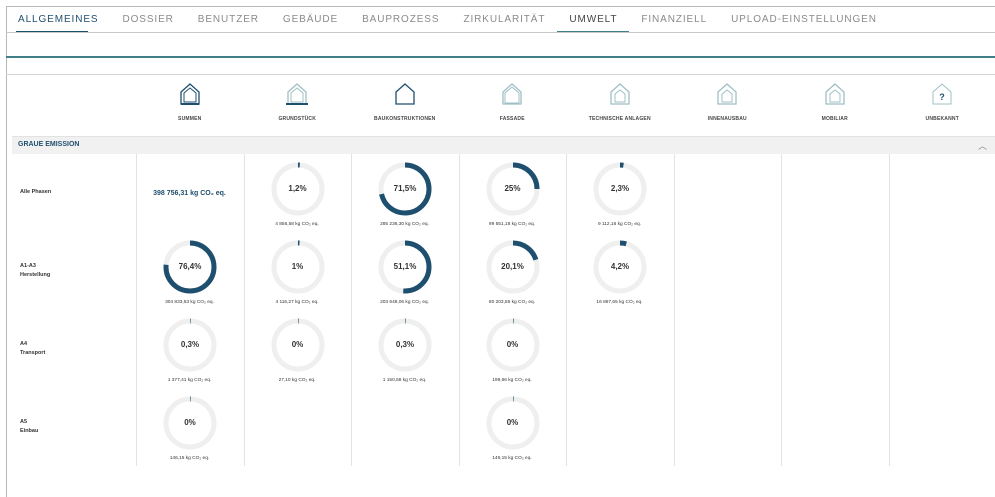 The image size is (995, 497). I want to click on category-summen: SUMMEN, so click(190, 104).